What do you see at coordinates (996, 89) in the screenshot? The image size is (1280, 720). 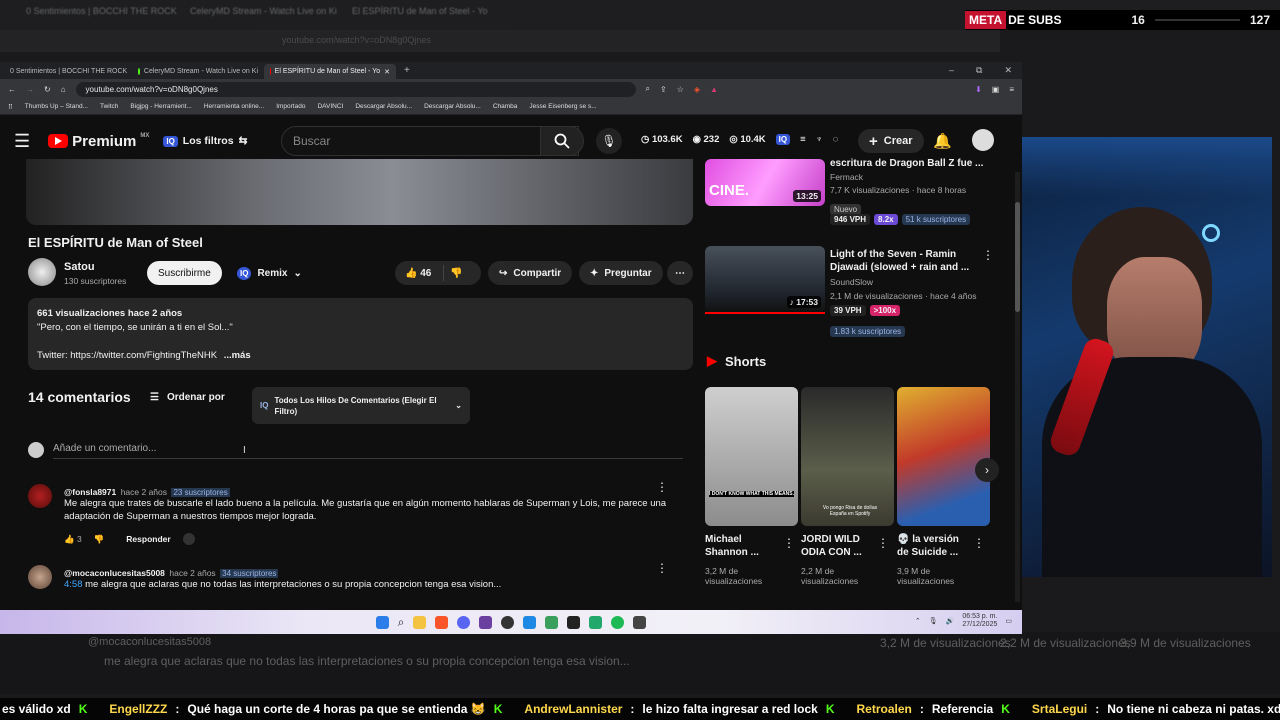 I see `extension-icon: ▣` at bounding box center [996, 89].